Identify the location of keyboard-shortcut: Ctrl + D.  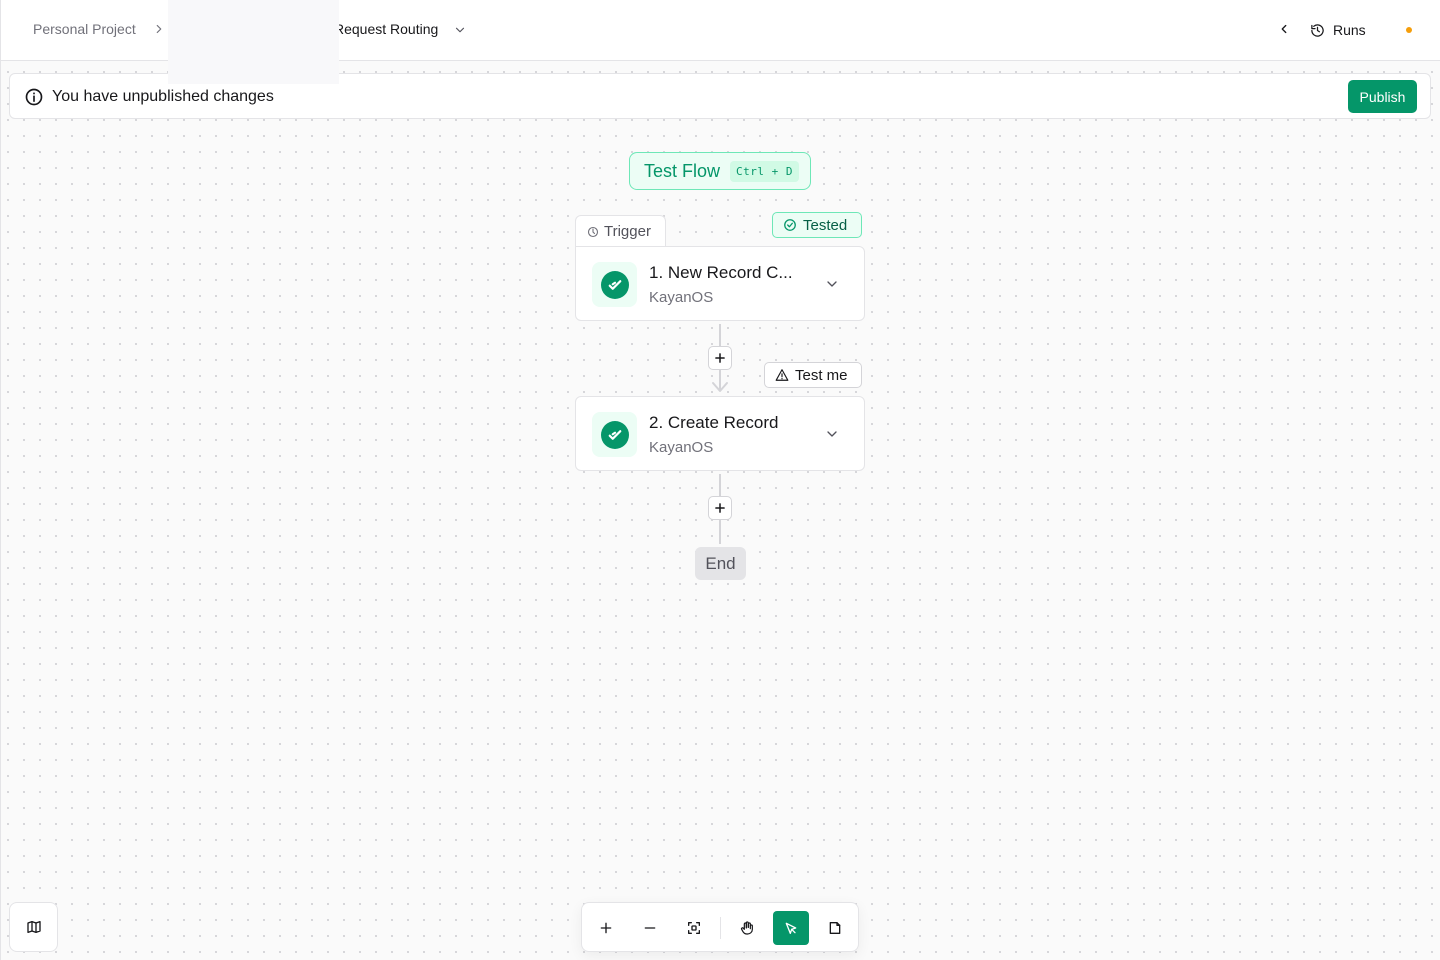
(765, 171).